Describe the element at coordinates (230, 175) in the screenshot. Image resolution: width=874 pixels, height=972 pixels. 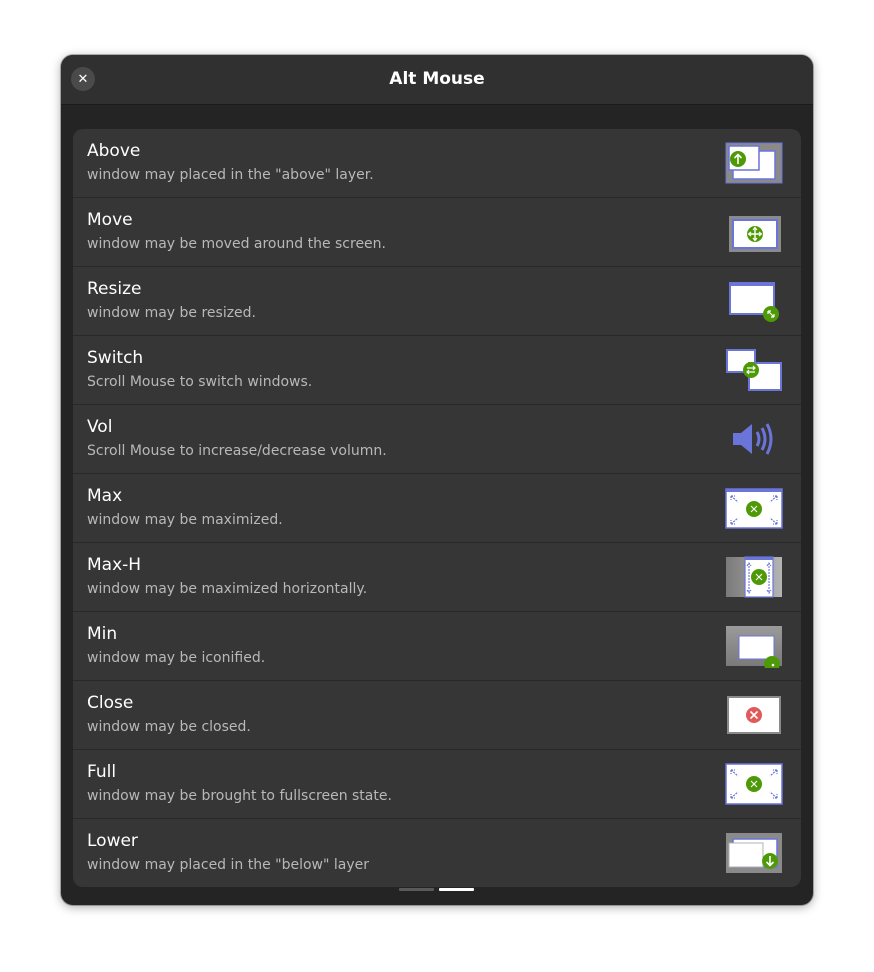
I see `item-description: window may placed in the "above" layer.` at that location.